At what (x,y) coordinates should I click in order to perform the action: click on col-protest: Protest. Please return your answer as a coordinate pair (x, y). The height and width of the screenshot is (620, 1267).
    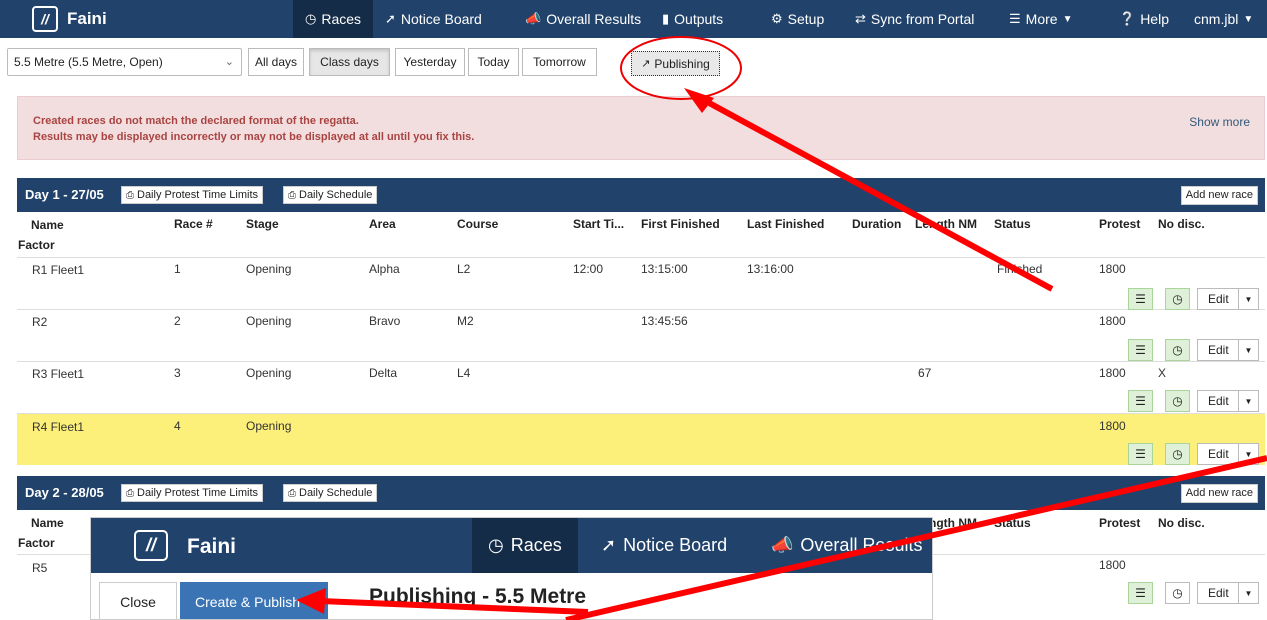
    Looking at the image, I should click on (1120, 523).